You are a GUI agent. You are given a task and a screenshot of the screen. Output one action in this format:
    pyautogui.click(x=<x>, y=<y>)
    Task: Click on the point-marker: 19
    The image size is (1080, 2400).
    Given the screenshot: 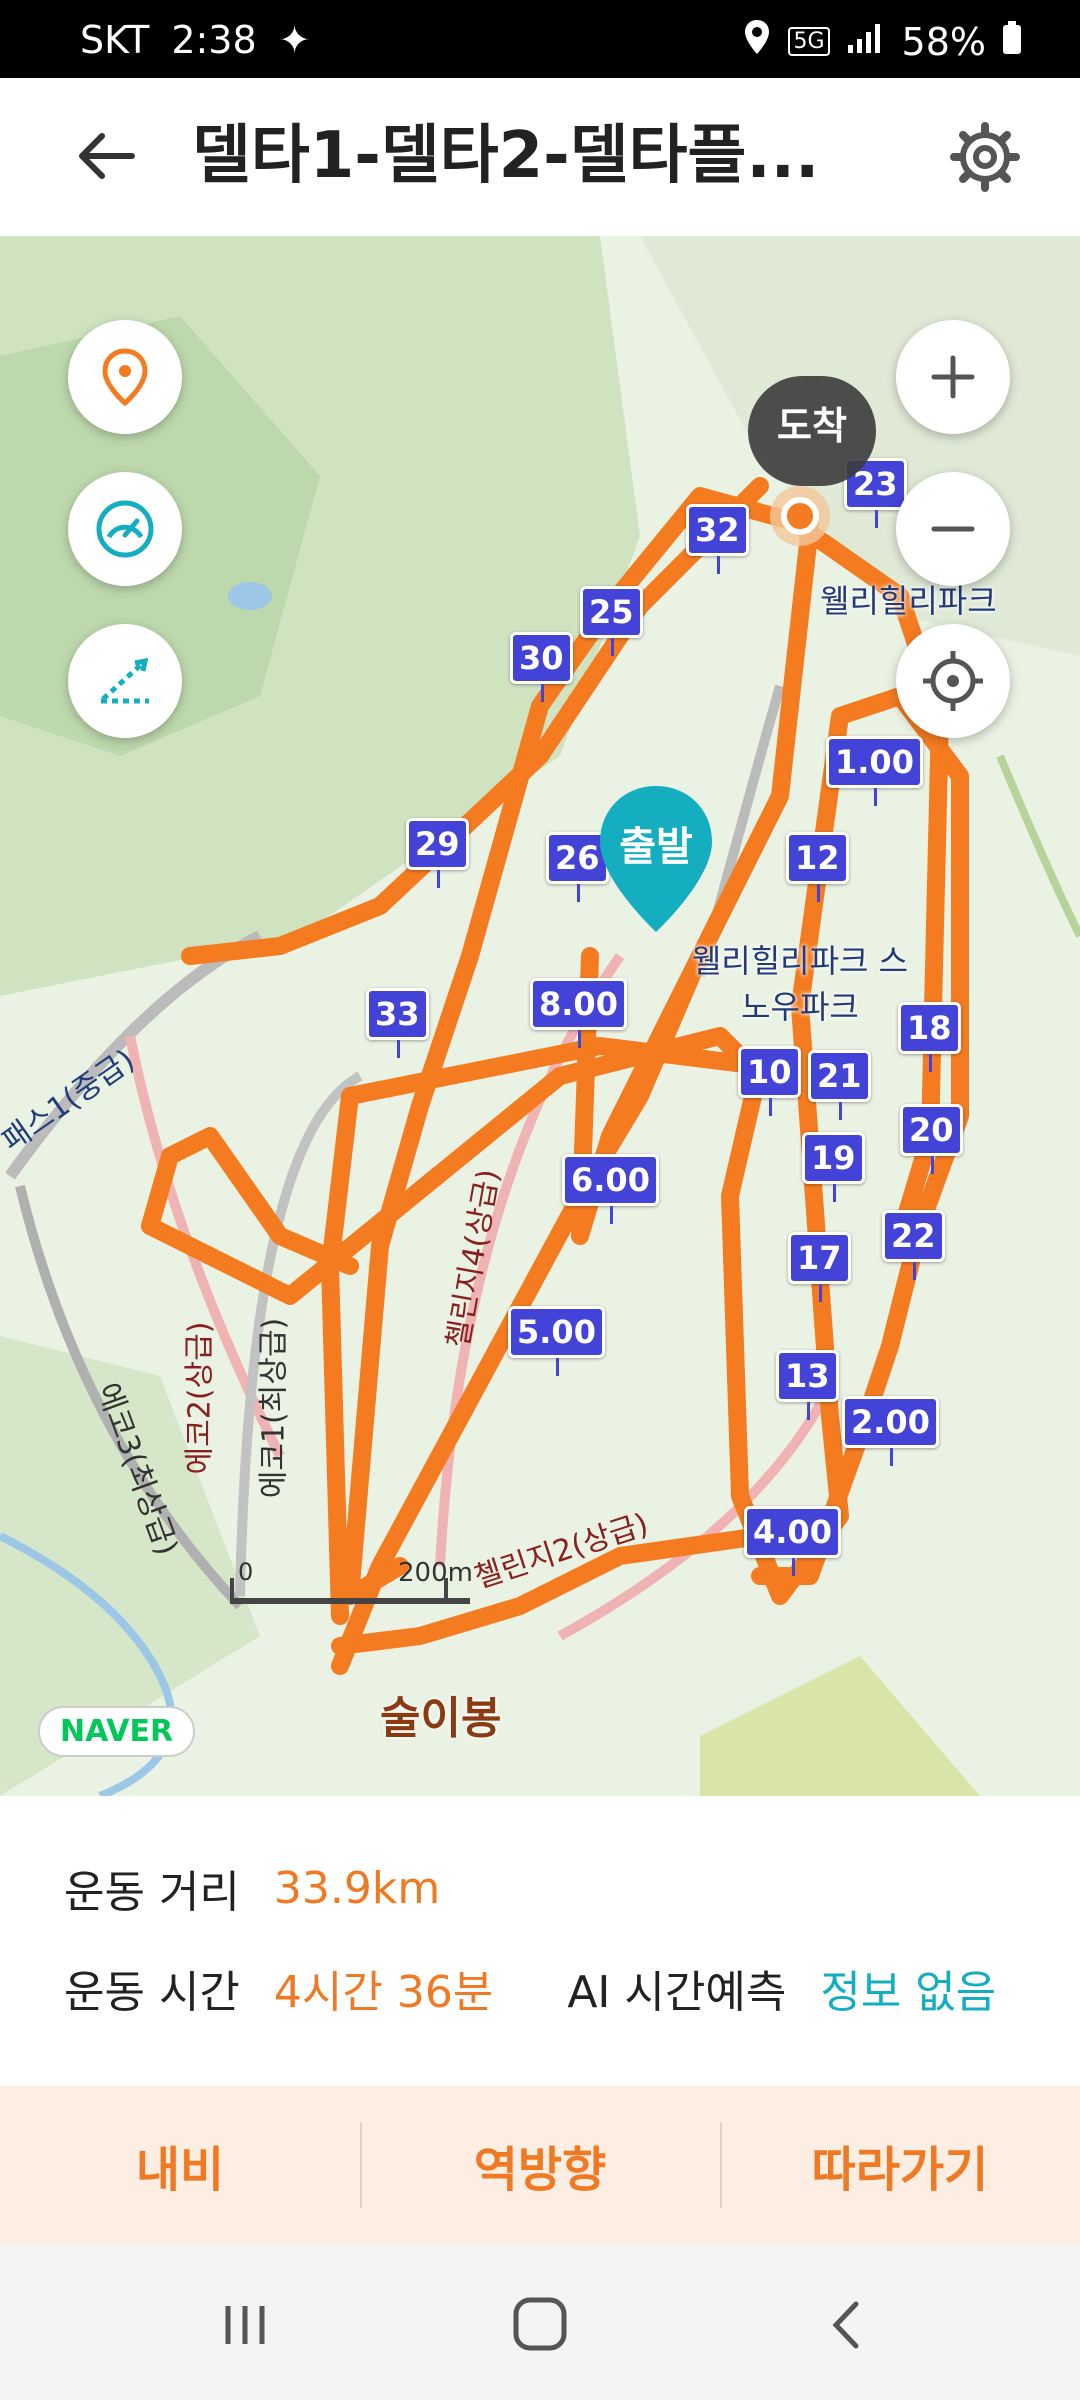 What is the action you would take?
    pyautogui.click(x=833, y=1167)
    